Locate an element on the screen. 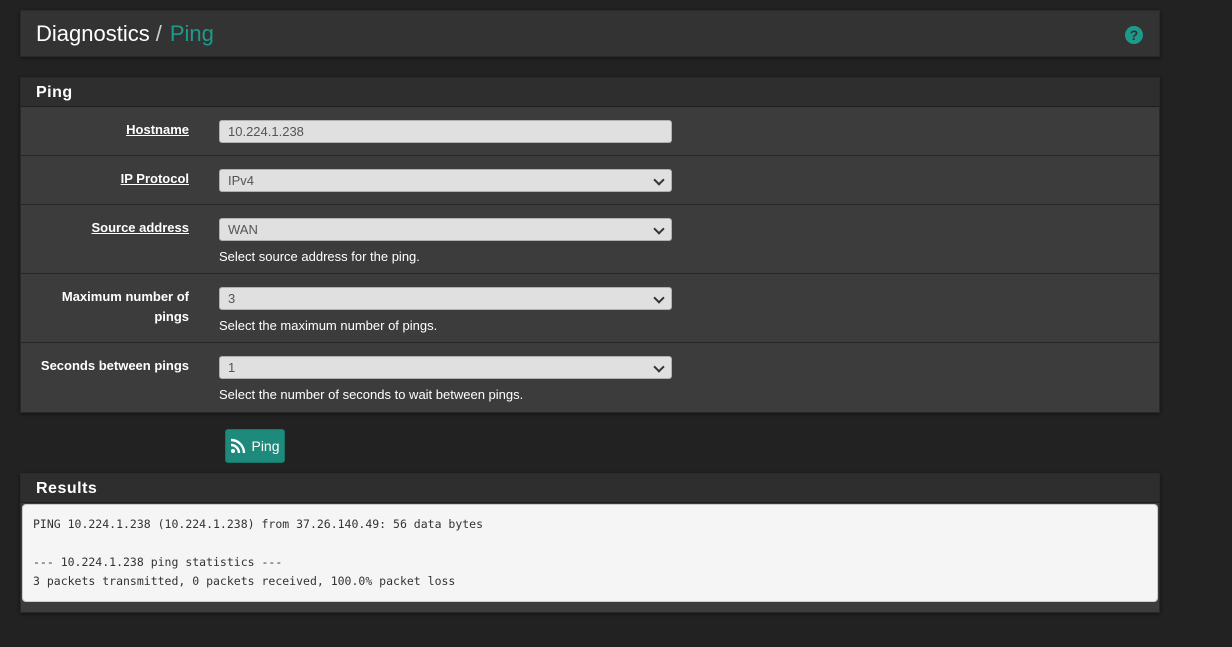 The height and width of the screenshot is (647, 1232). question-circle-icon: ? is located at coordinates (1134, 35).